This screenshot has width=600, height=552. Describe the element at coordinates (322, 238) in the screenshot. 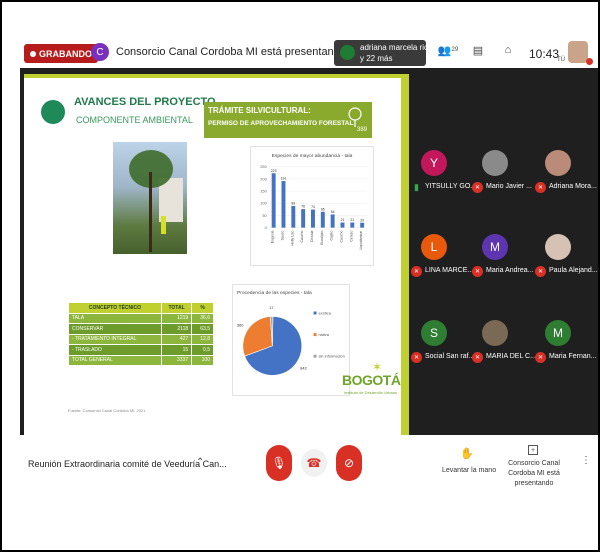

I see `x-tick-label: Eucalipto` at that location.